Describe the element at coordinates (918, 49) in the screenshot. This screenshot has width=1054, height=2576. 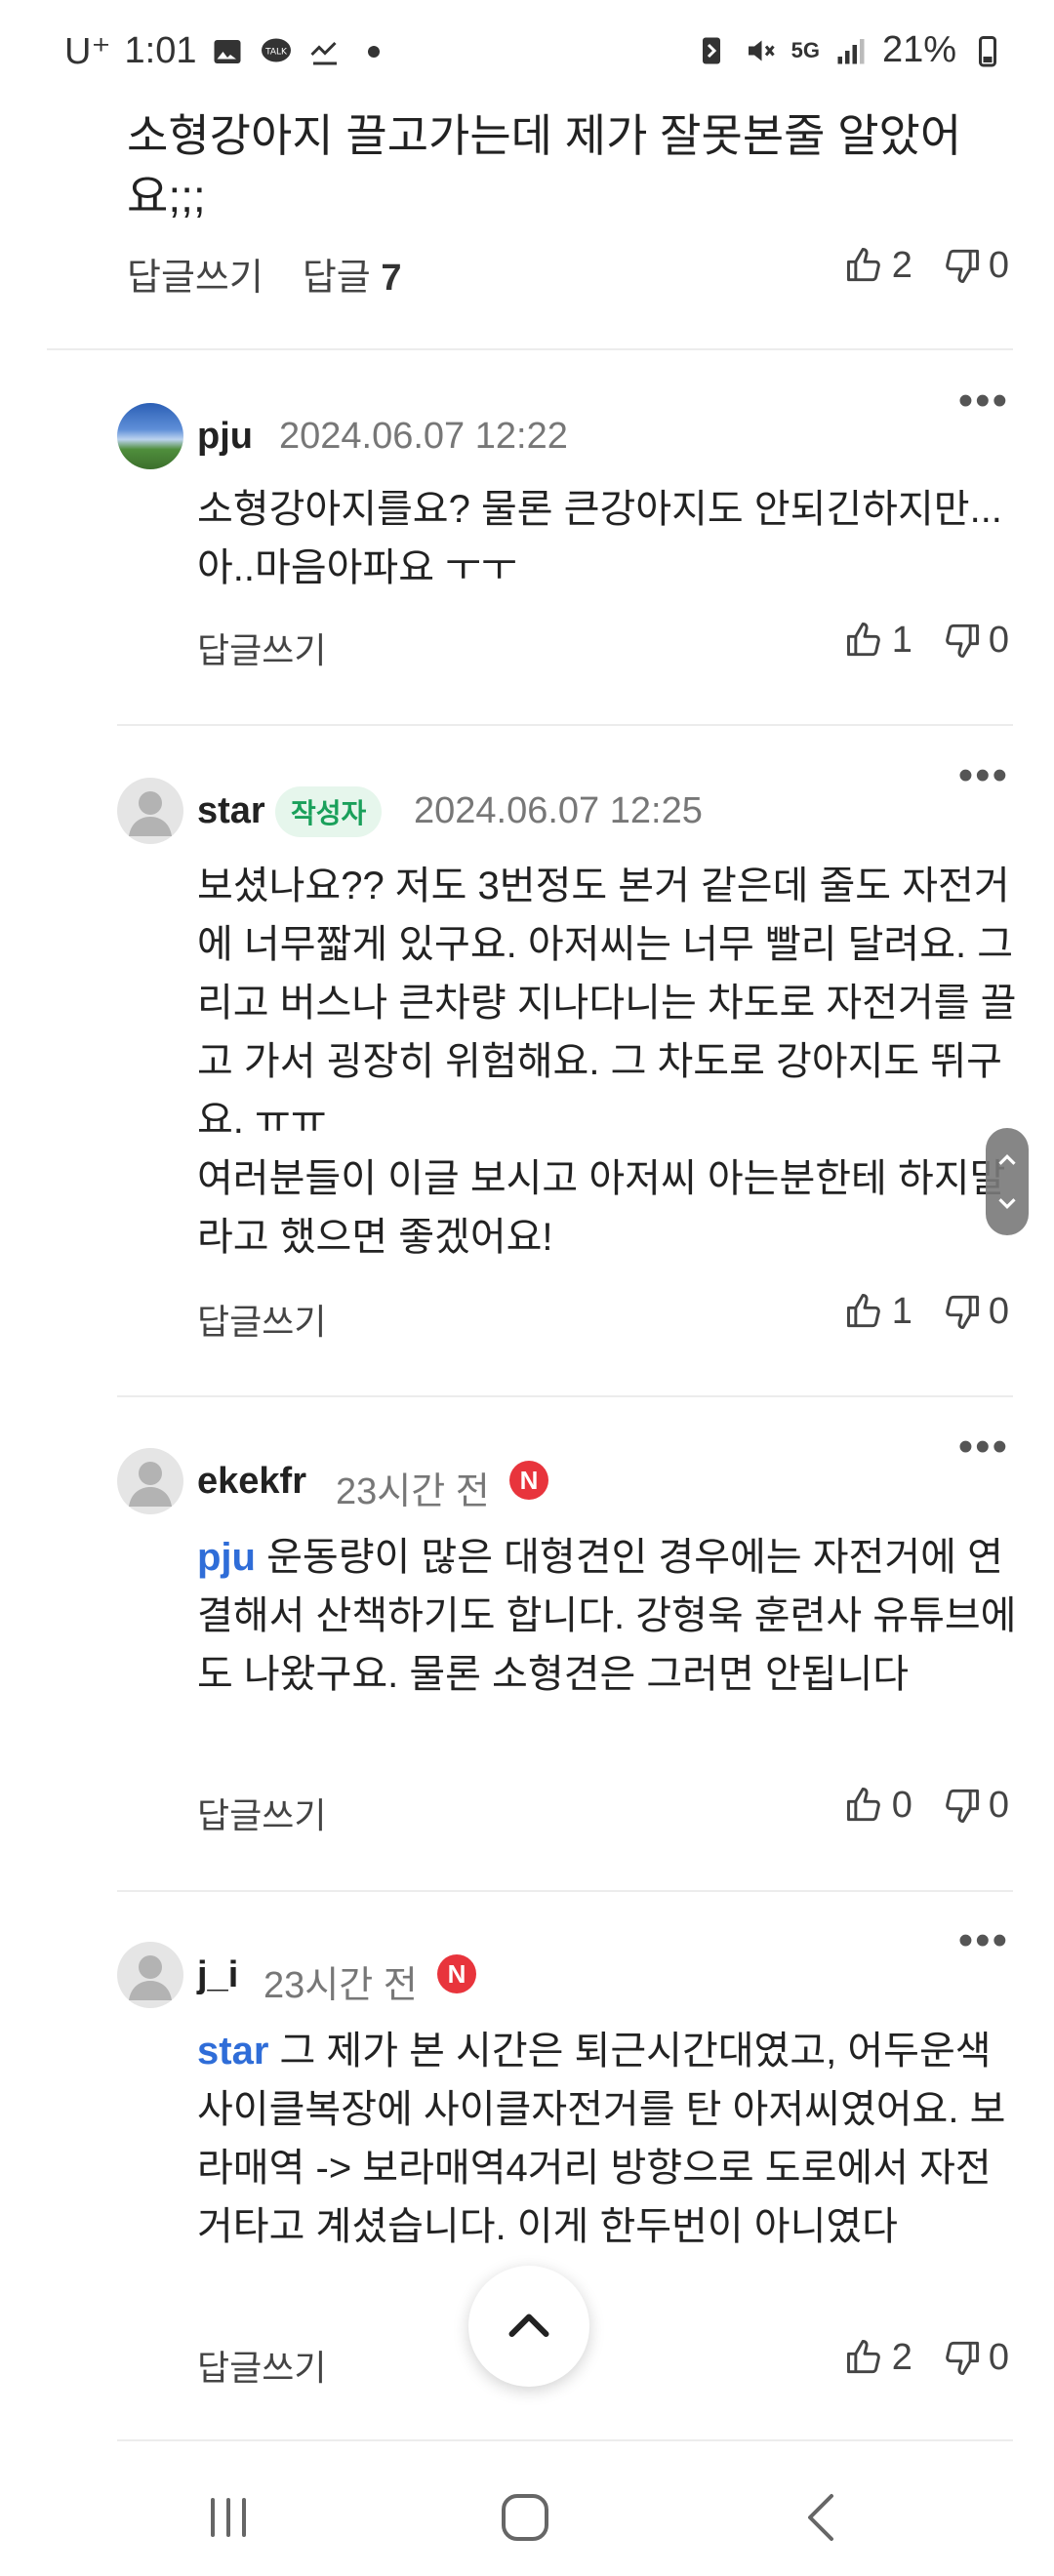
I see `battery-percent: 21%` at that location.